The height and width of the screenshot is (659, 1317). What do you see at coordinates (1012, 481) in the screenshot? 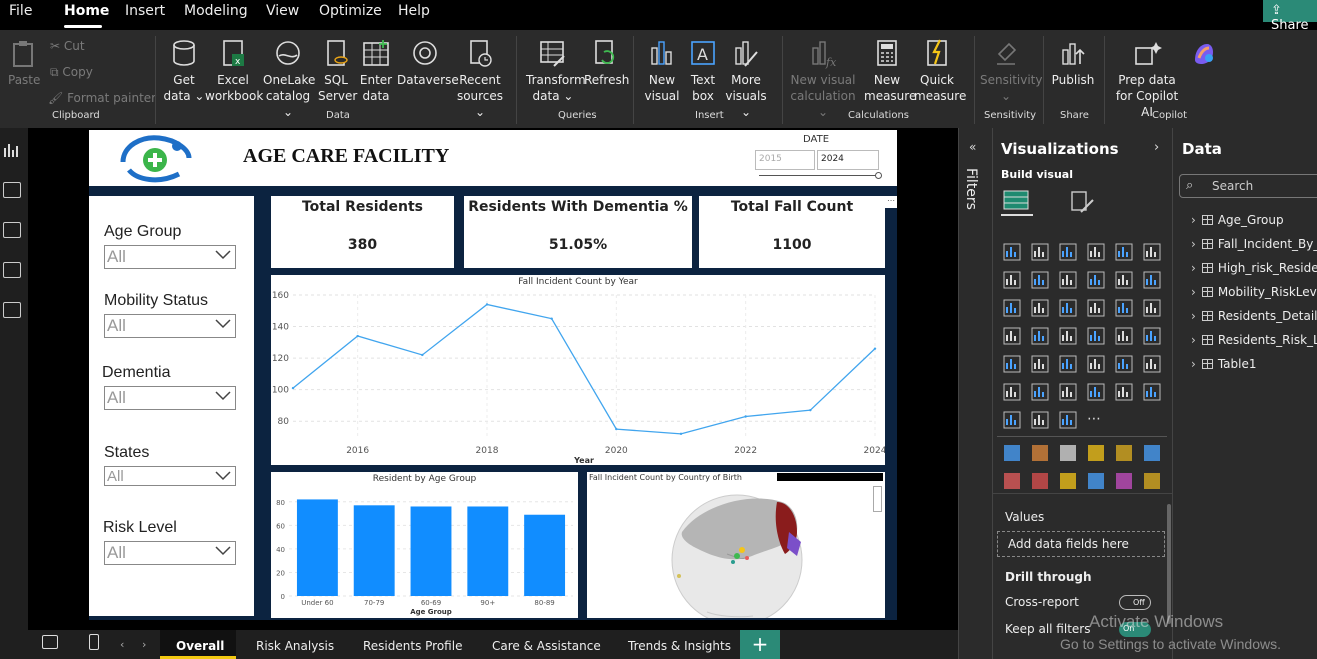
I see `custom-visual-7-icon` at bounding box center [1012, 481].